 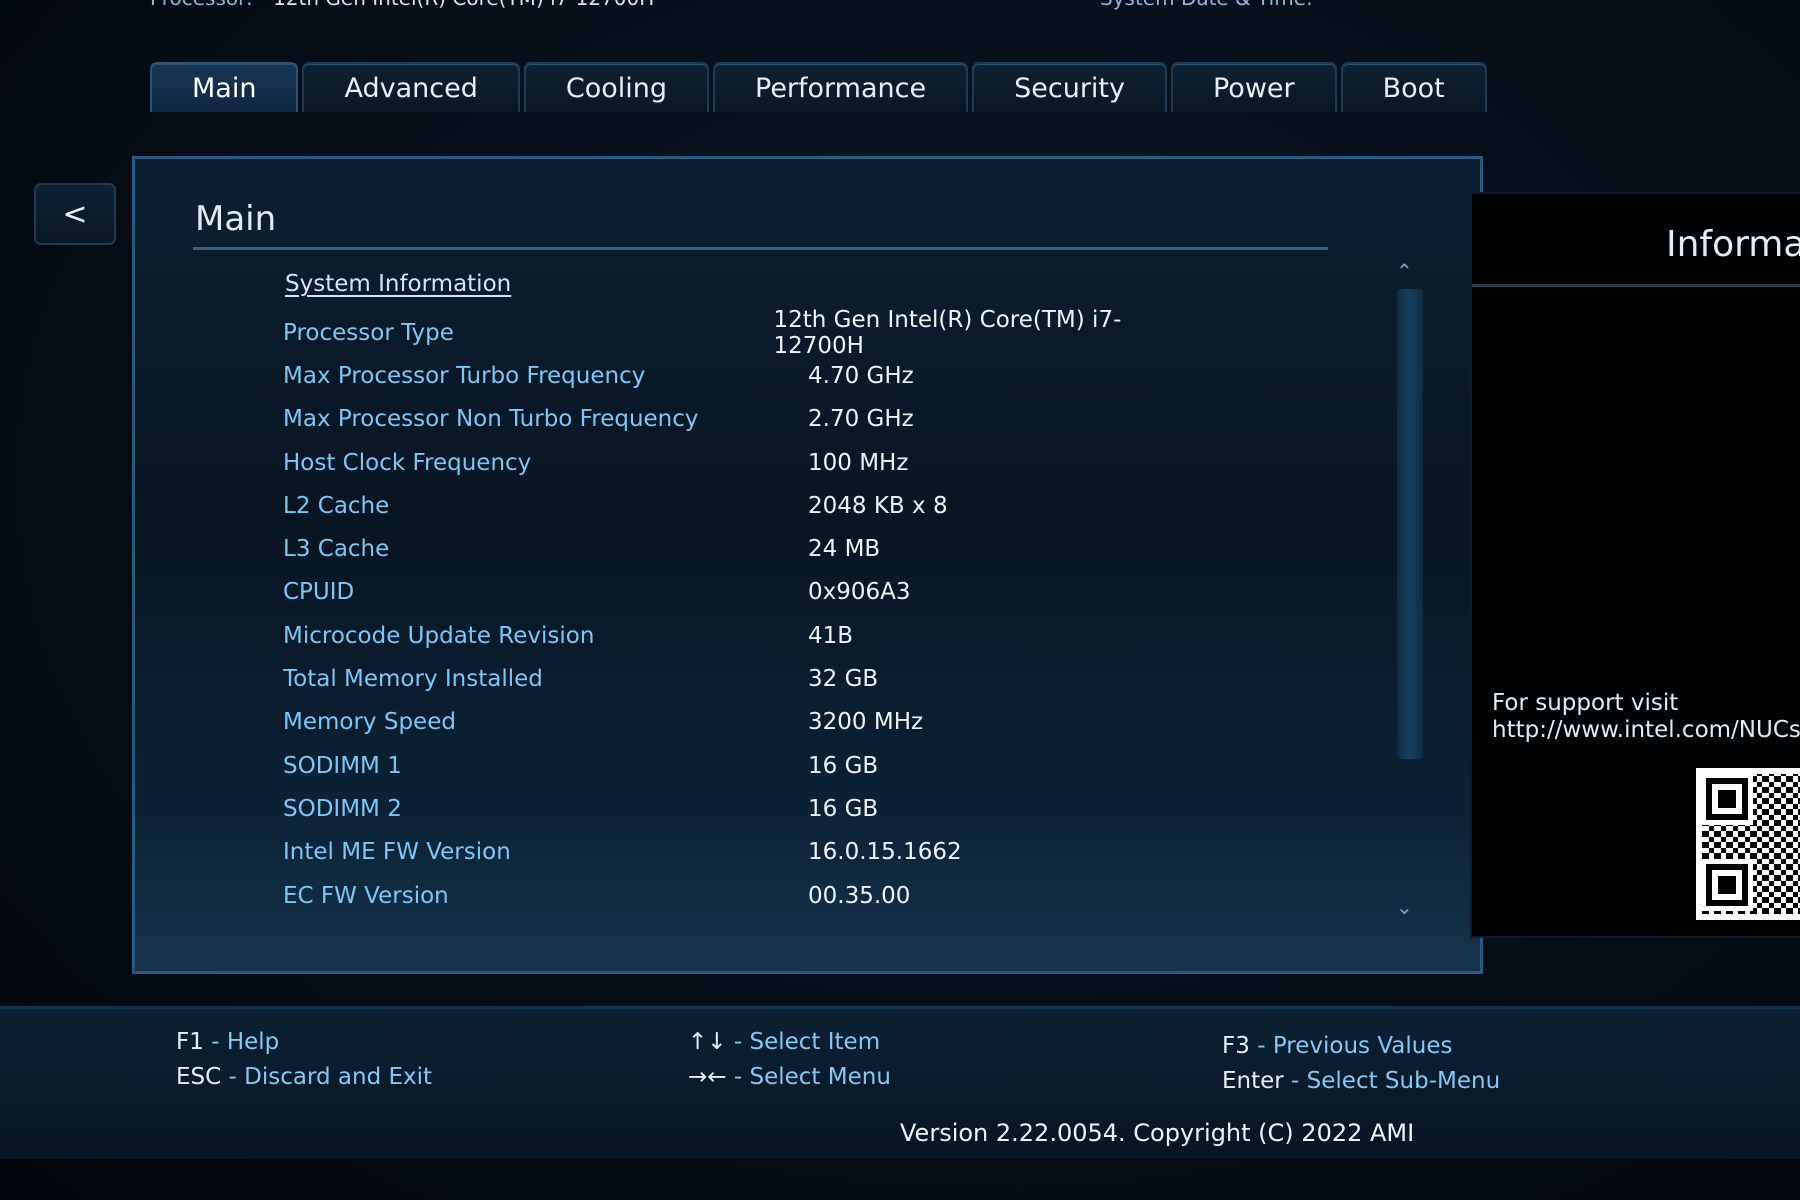 I want to click on scrollbar: ⌃ ⌄, so click(x=1408, y=589).